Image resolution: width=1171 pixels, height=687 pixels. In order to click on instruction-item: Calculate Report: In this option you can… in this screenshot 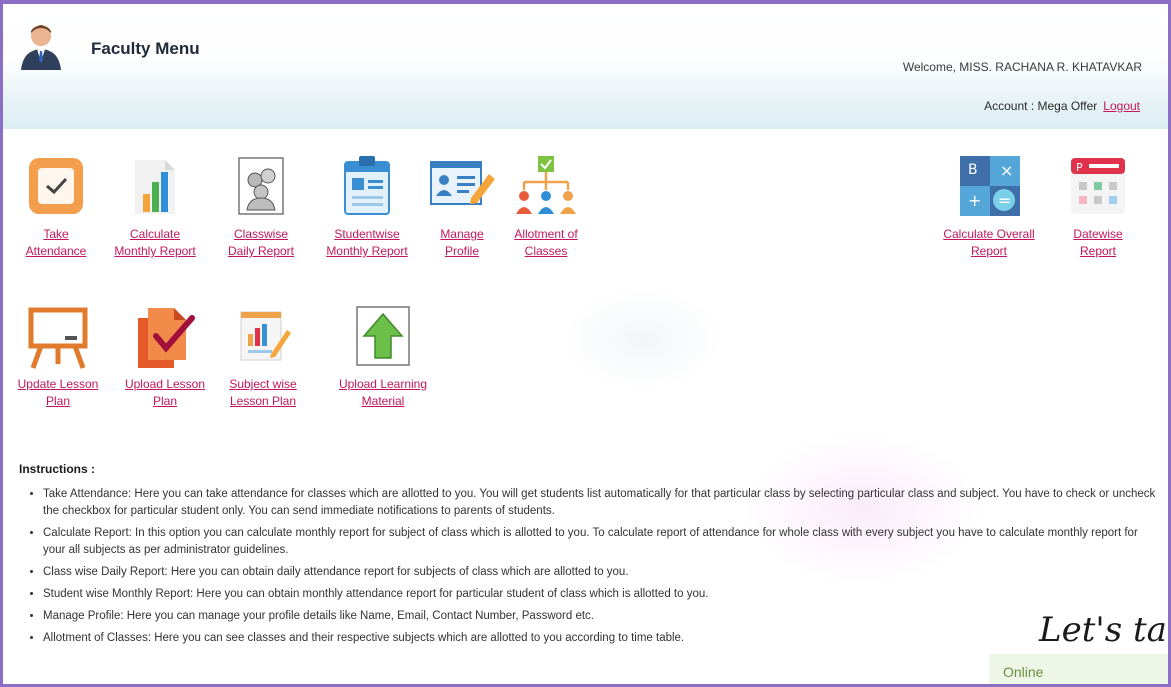, I will do `click(603, 542)`.